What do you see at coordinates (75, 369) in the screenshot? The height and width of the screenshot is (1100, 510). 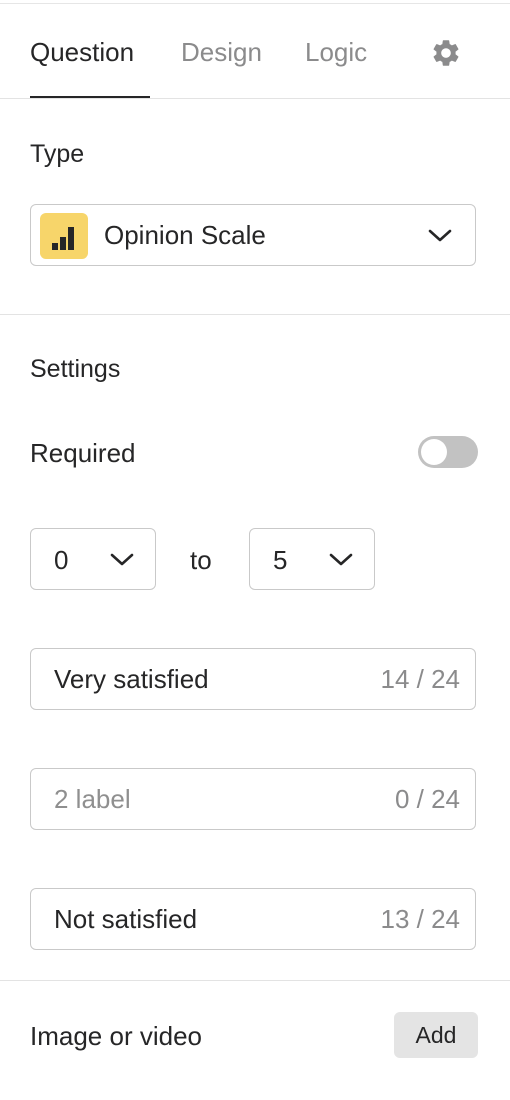 I see `settings-heading: Settings` at bounding box center [75, 369].